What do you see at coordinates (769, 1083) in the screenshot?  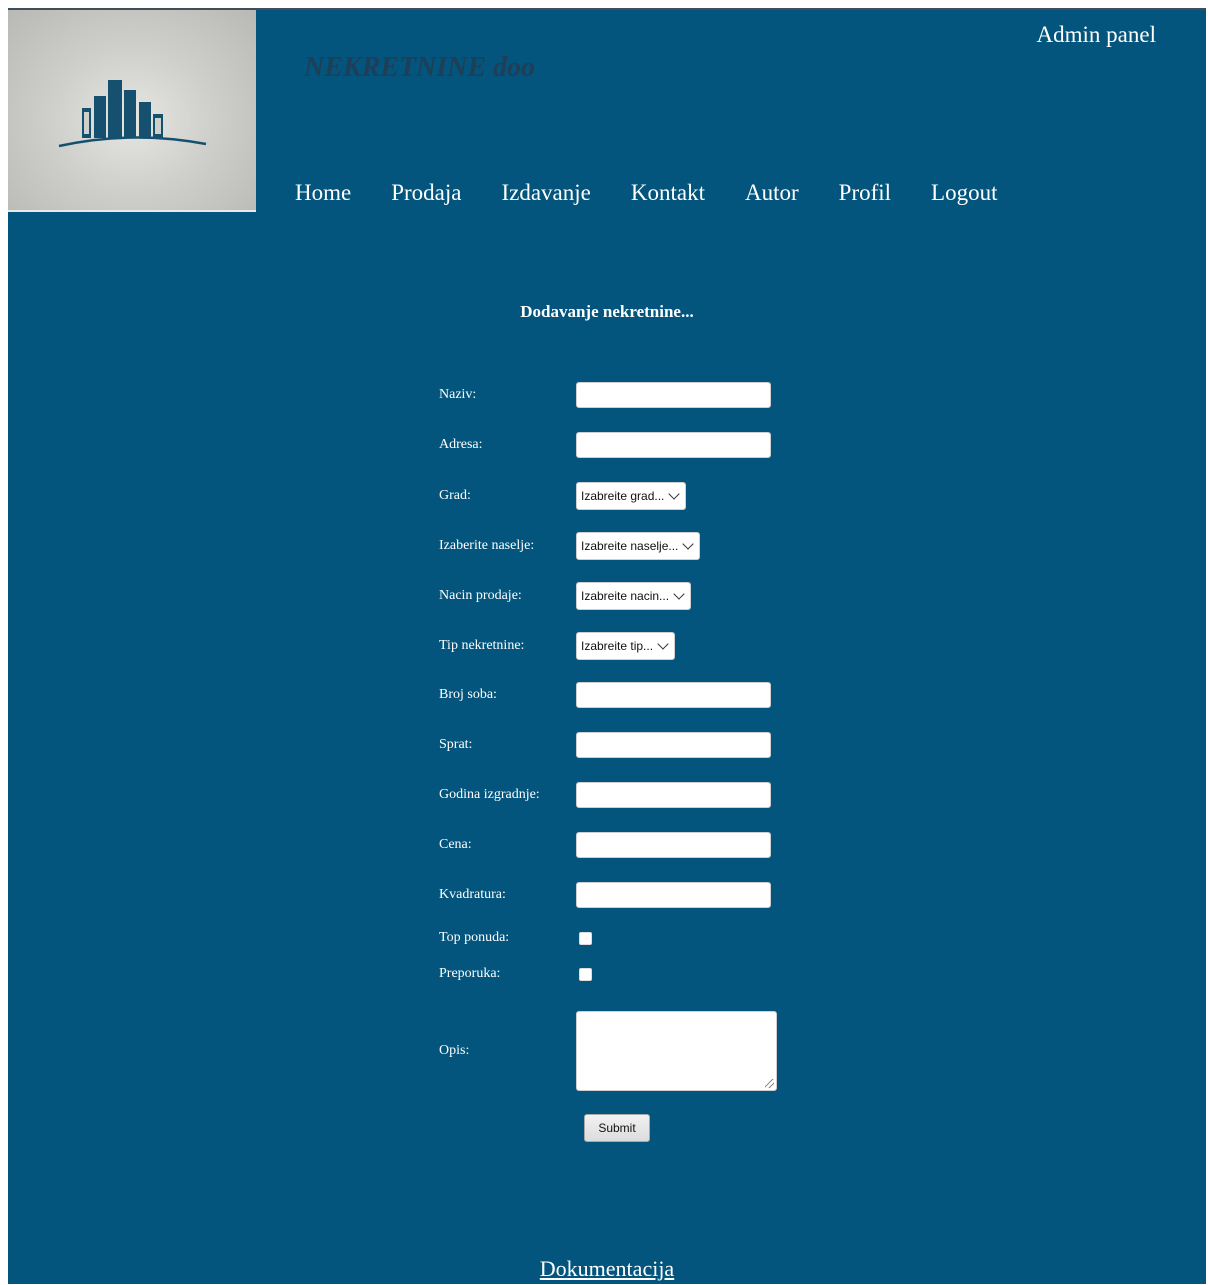 I see `resize-grip-icon` at bounding box center [769, 1083].